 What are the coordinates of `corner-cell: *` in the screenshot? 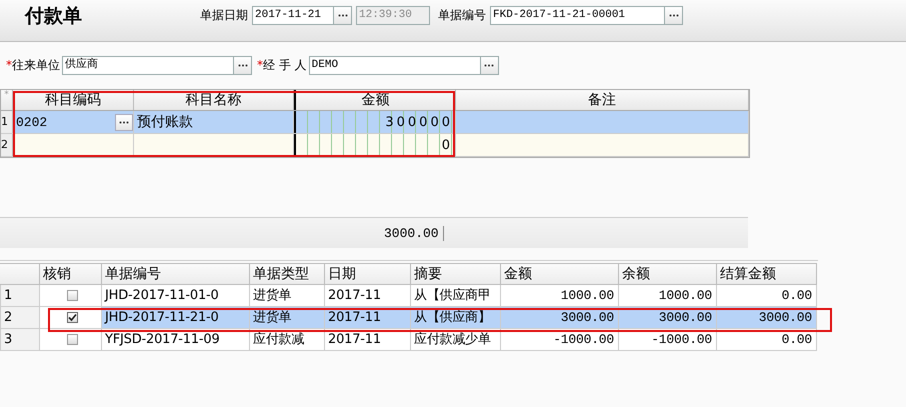 It's located at (7, 100).